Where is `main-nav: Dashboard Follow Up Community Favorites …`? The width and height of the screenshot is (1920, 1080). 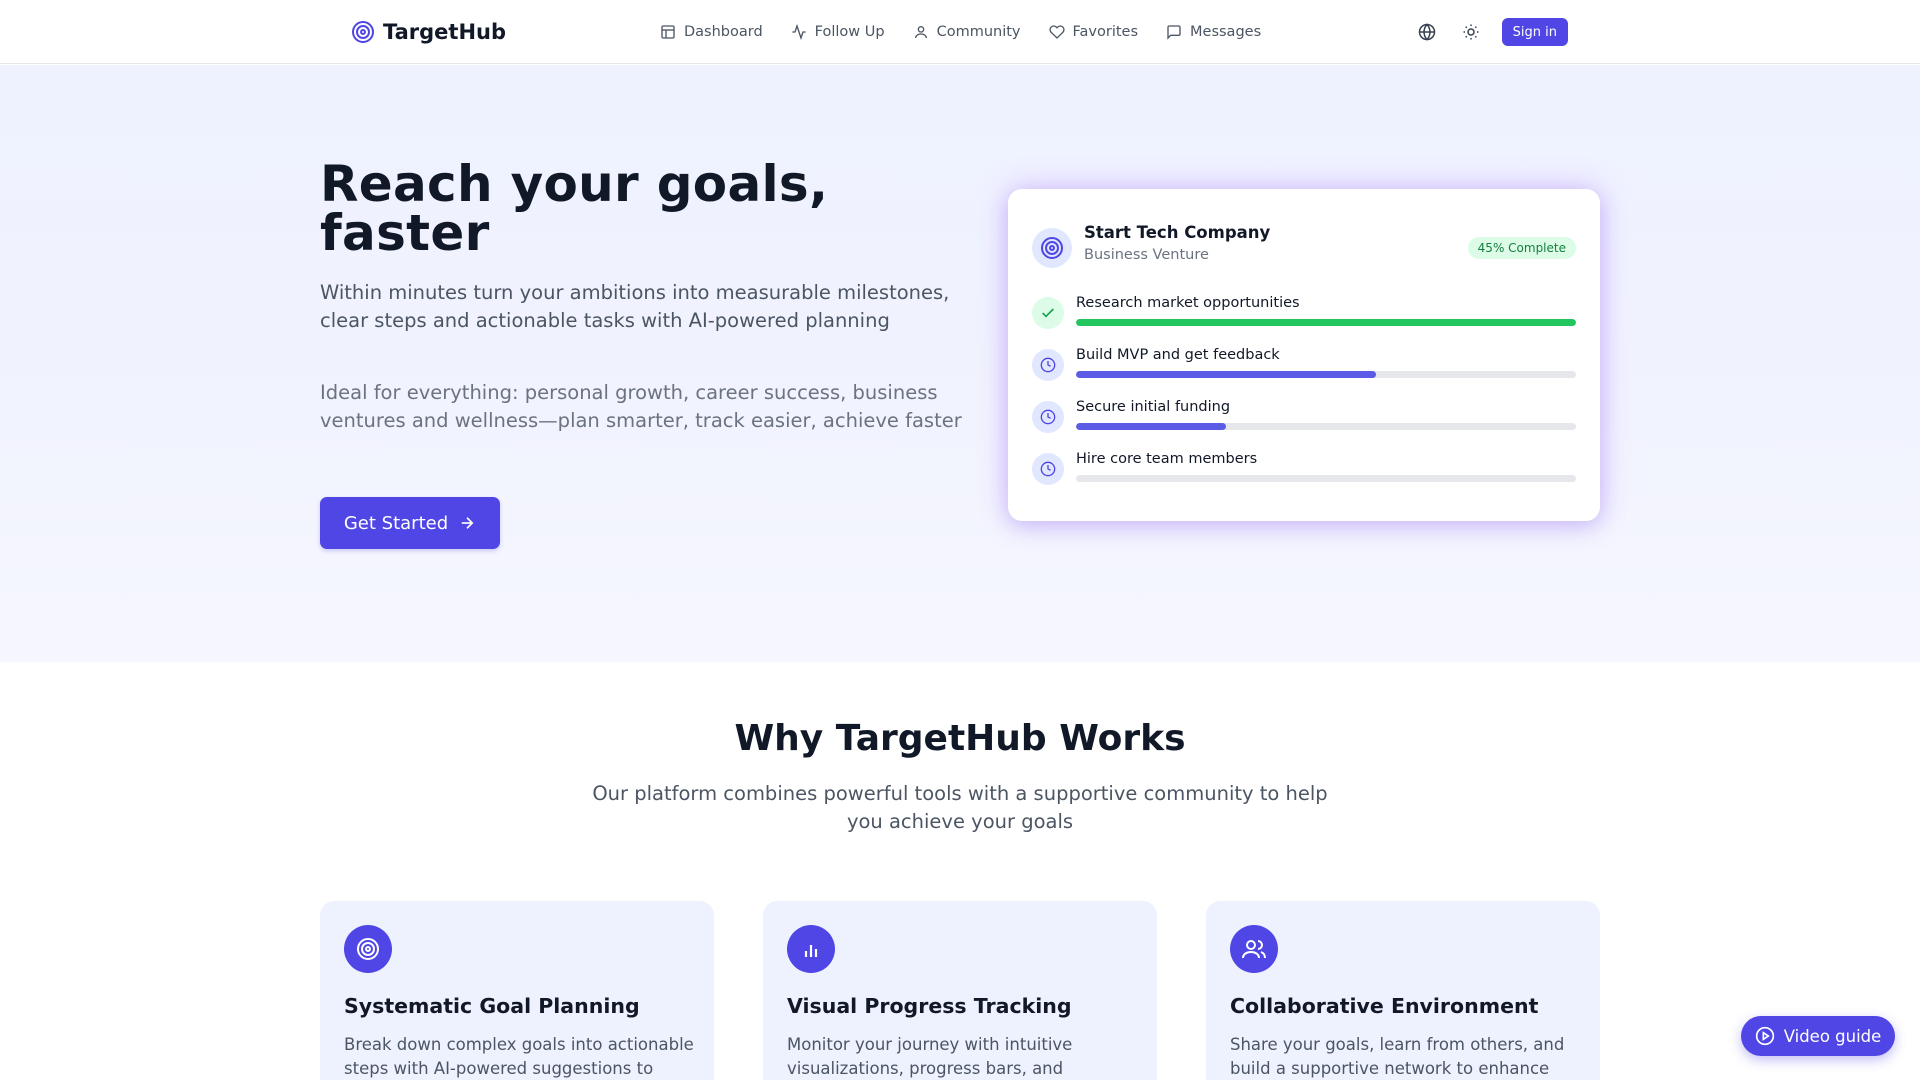
main-nav: Dashboard Follow Up Community Favorites … is located at coordinates (960, 32).